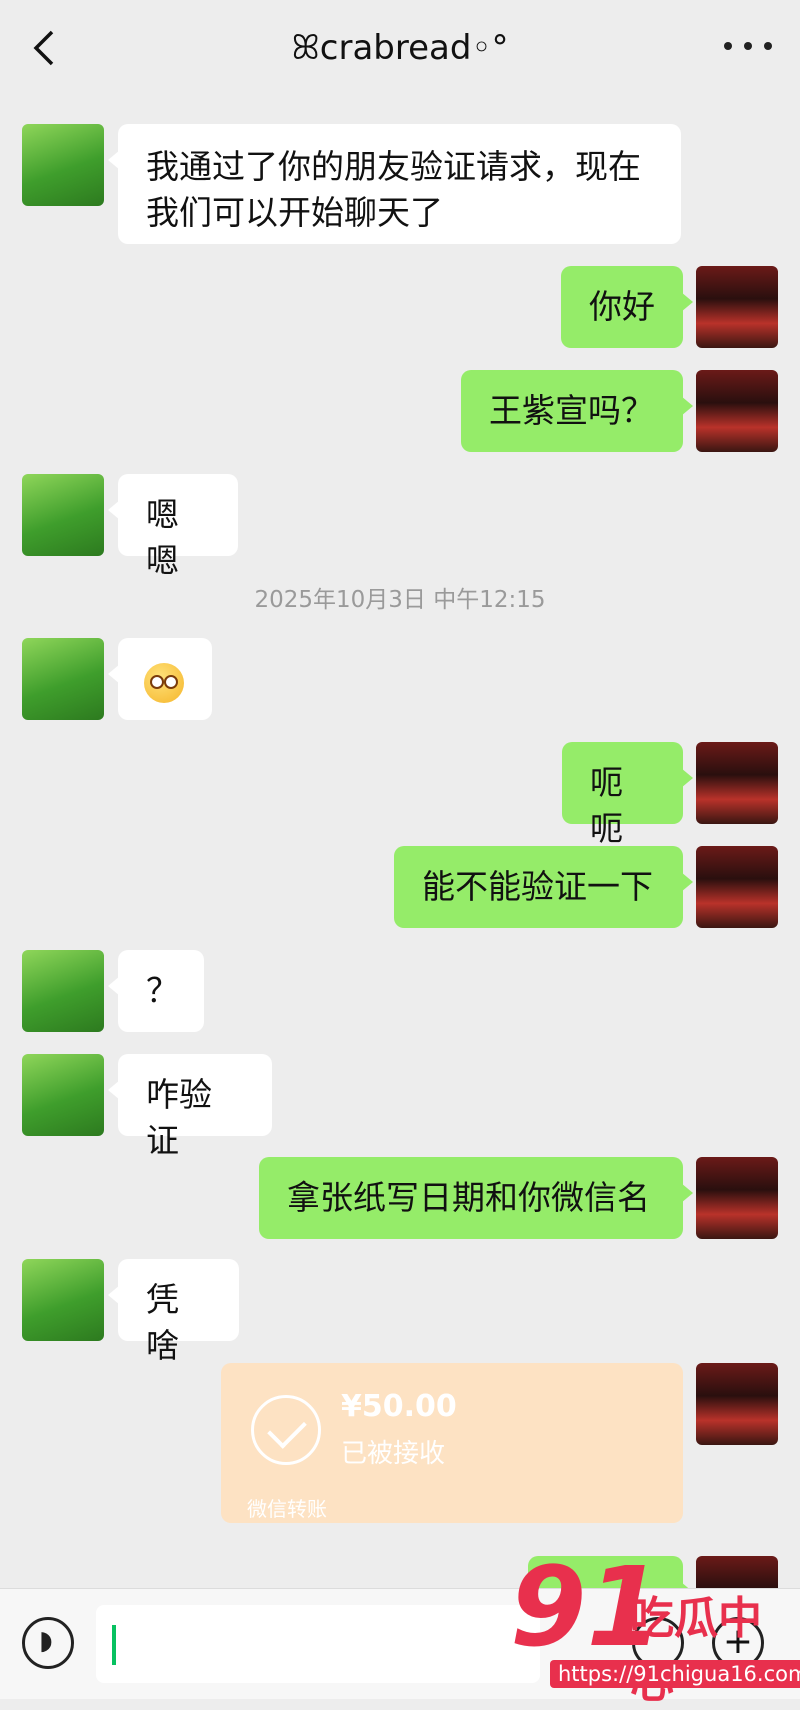 This screenshot has width=800, height=1710. What do you see at coordinates (452, 1443) in the screenshot?
I see `wechat-transfer-card: ¥50.00 已被接收 微信转账` at bounding box center [452, 1443].